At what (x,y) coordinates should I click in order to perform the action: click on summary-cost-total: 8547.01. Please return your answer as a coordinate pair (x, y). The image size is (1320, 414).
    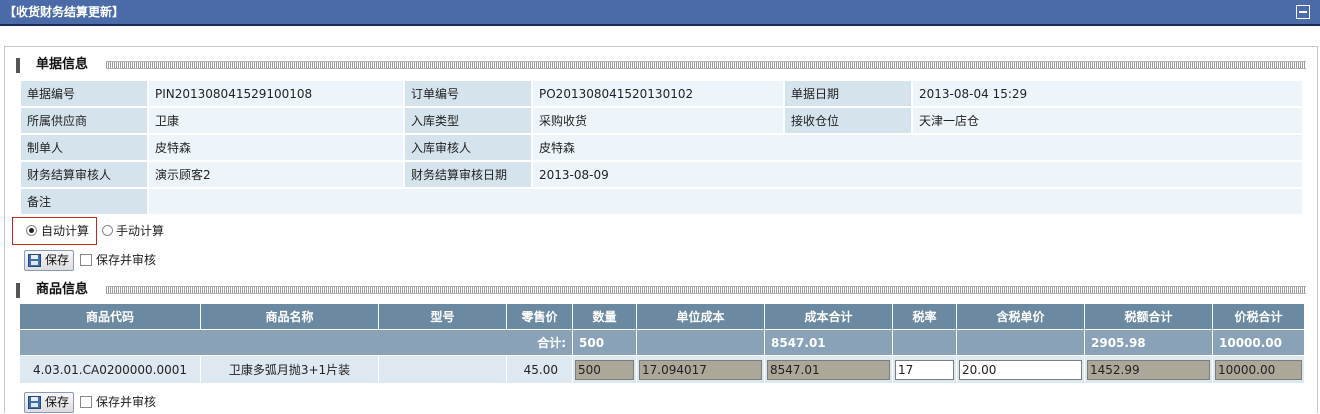
    Looking at the image, I should click on (828, 342).